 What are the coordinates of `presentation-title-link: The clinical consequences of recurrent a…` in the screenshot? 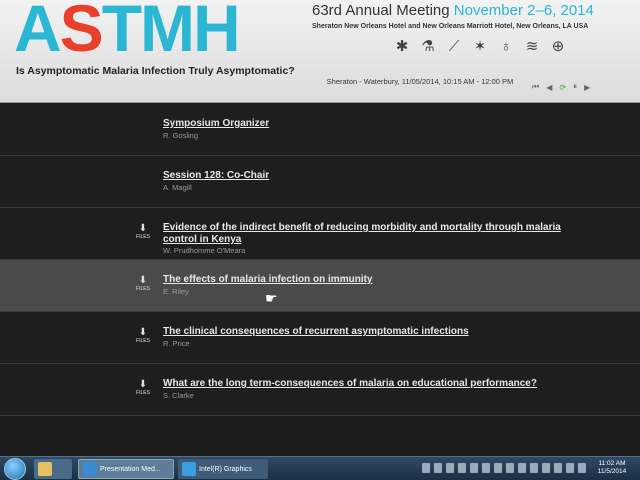 It's located at (368, 332).